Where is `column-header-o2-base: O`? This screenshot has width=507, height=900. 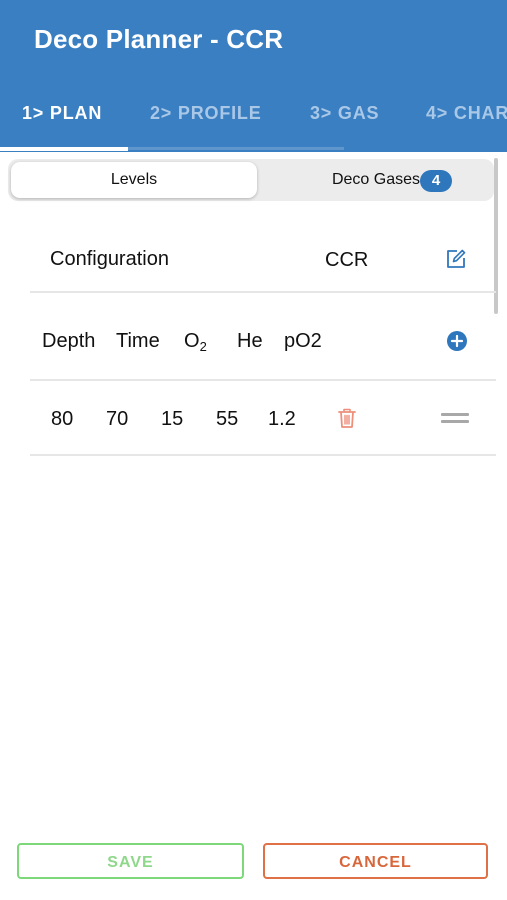 column-header-o2-base: O is located at coordinates (192, 341).